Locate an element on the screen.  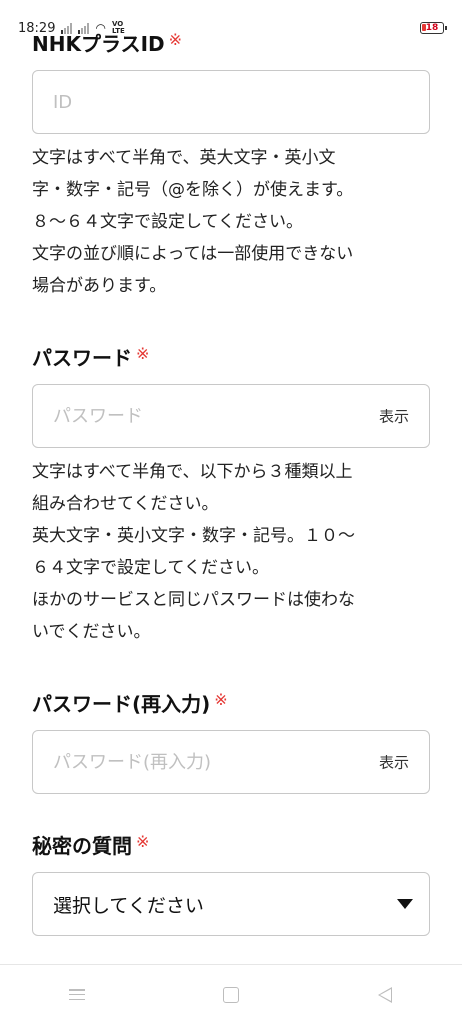
square-icon is located at coordinates (231, 994).